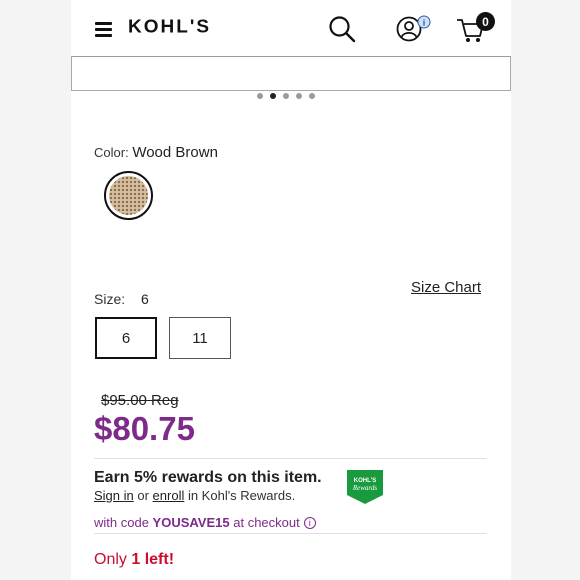 This screenshot has width=580, height=580. What do you see at coordinates (145, 299) in the screenshot?
I see `size-value: 6` at bounding box center [145, 299].